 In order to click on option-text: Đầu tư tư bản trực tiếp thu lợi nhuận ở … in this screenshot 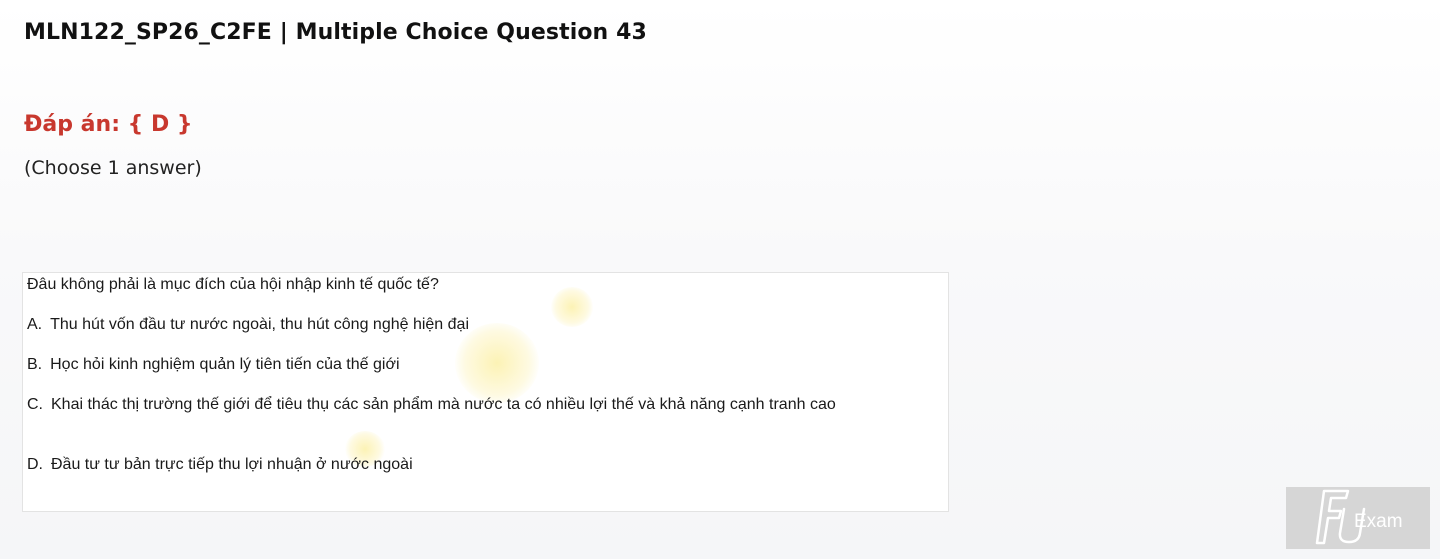, I will do `click(232, 464)`.